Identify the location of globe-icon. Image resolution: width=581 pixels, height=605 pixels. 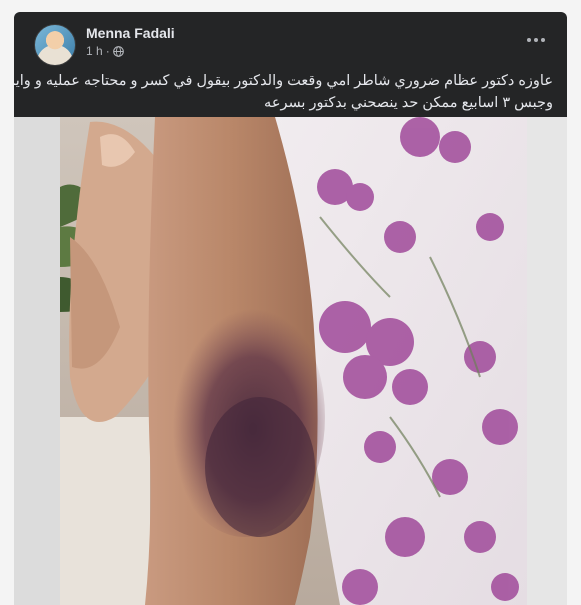
(118, 51).